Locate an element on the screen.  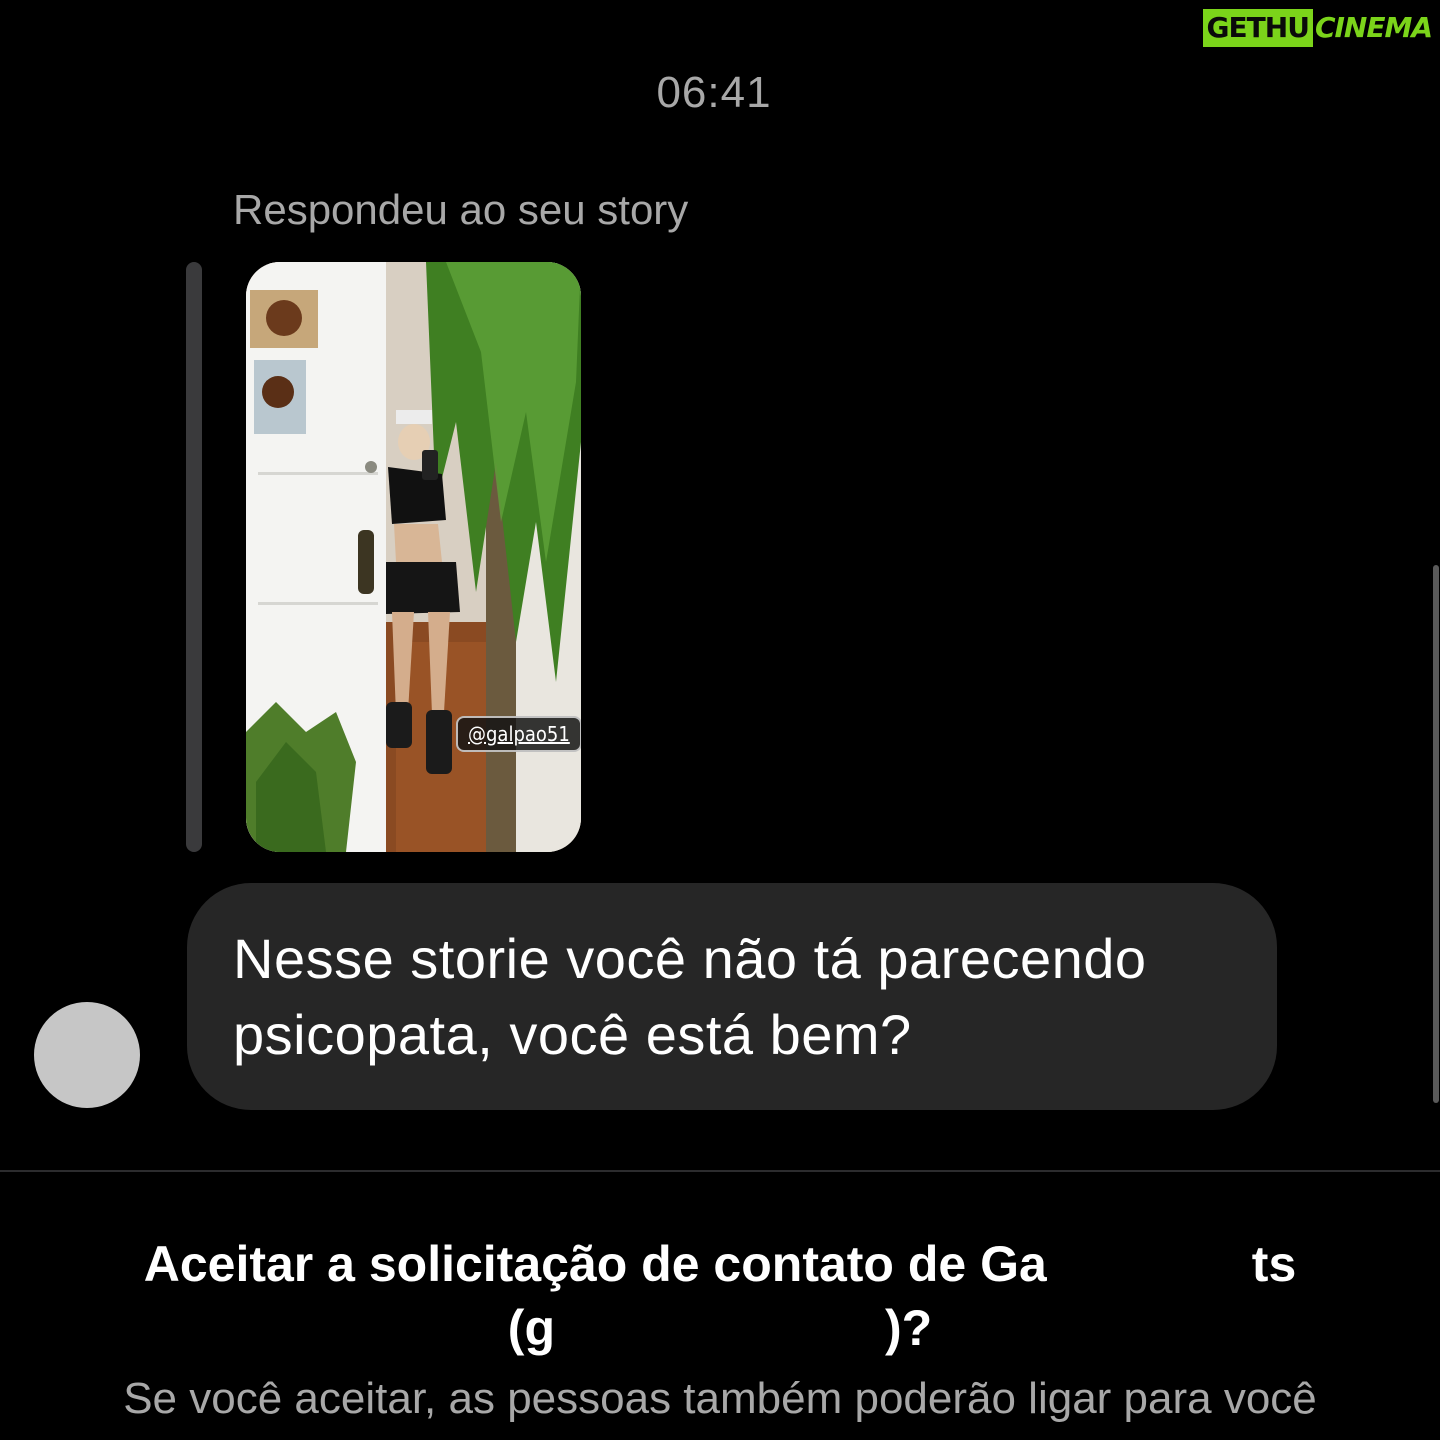
contact-request-title-part1: Aceitar a solicitação de contato de Ga is located at coordinates (595, 1264).